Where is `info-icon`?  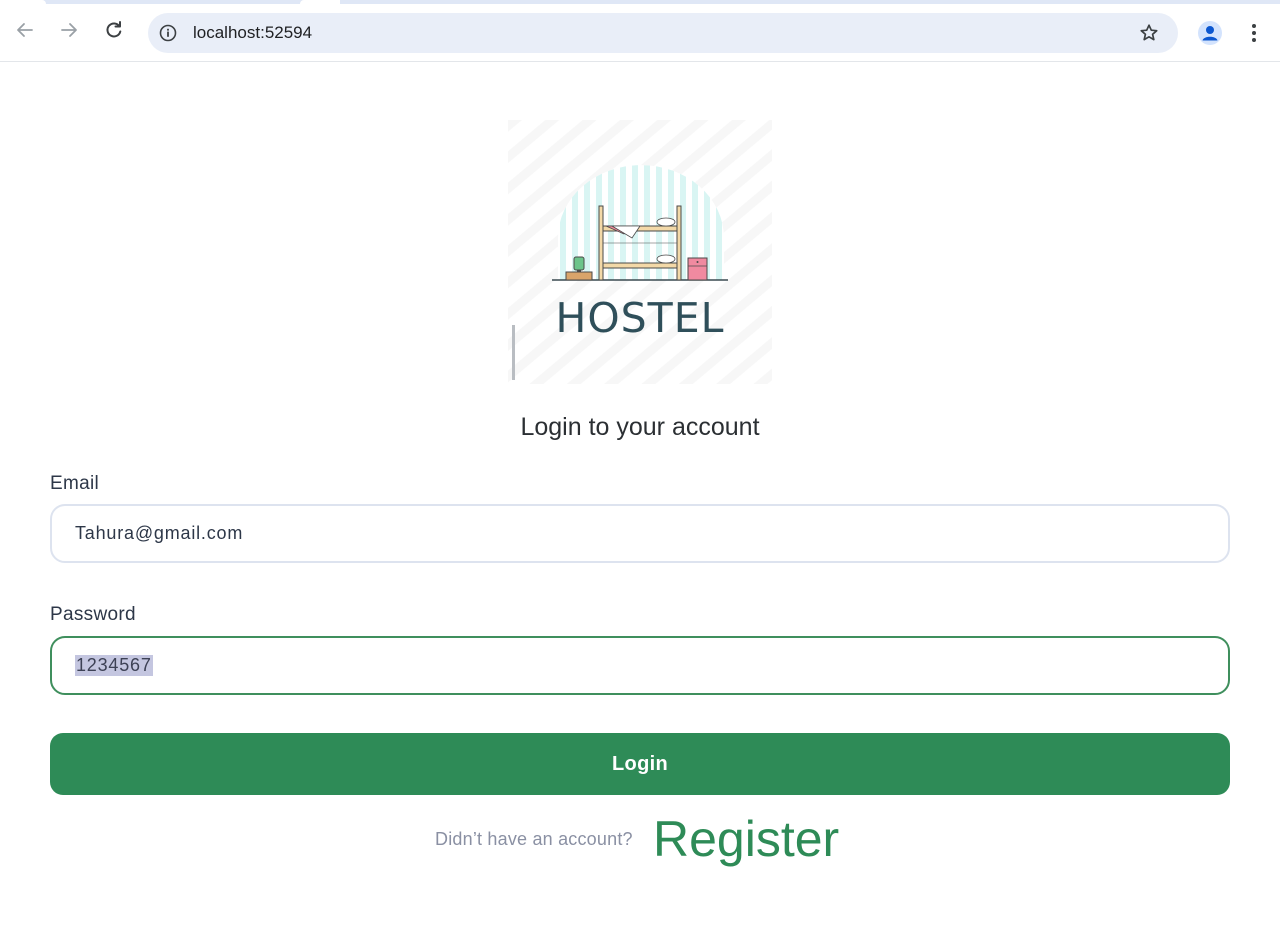 info-icon is located at coordinates (168, 33).